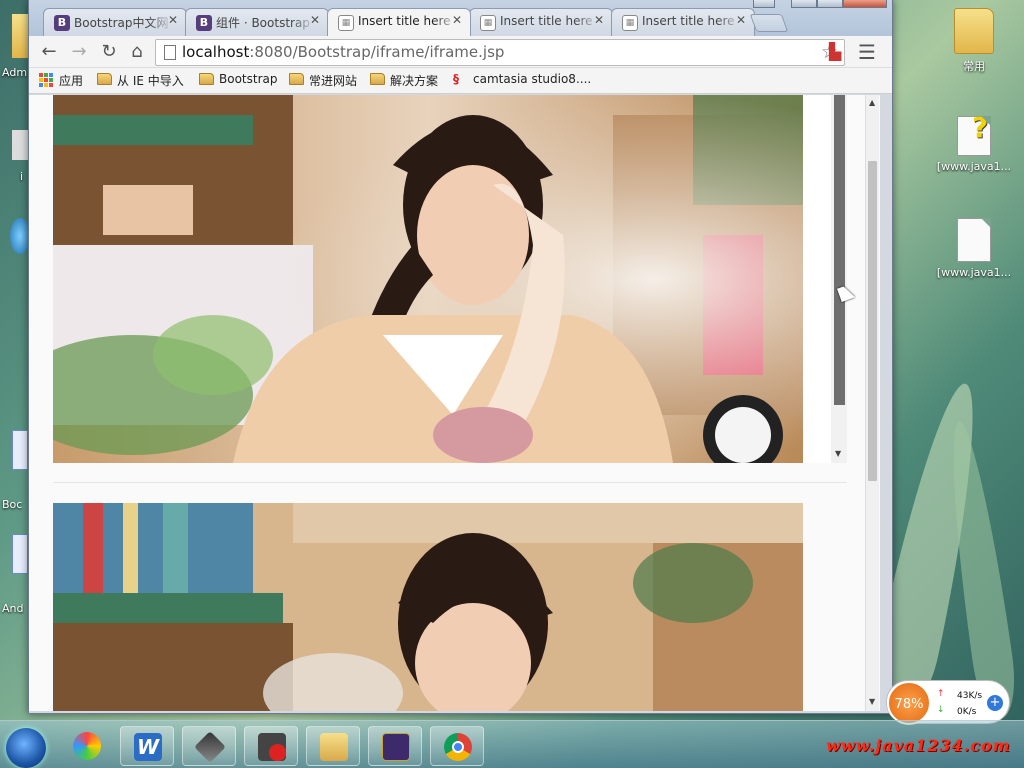  I want to click on camtasia-icon, so click(210, 747).